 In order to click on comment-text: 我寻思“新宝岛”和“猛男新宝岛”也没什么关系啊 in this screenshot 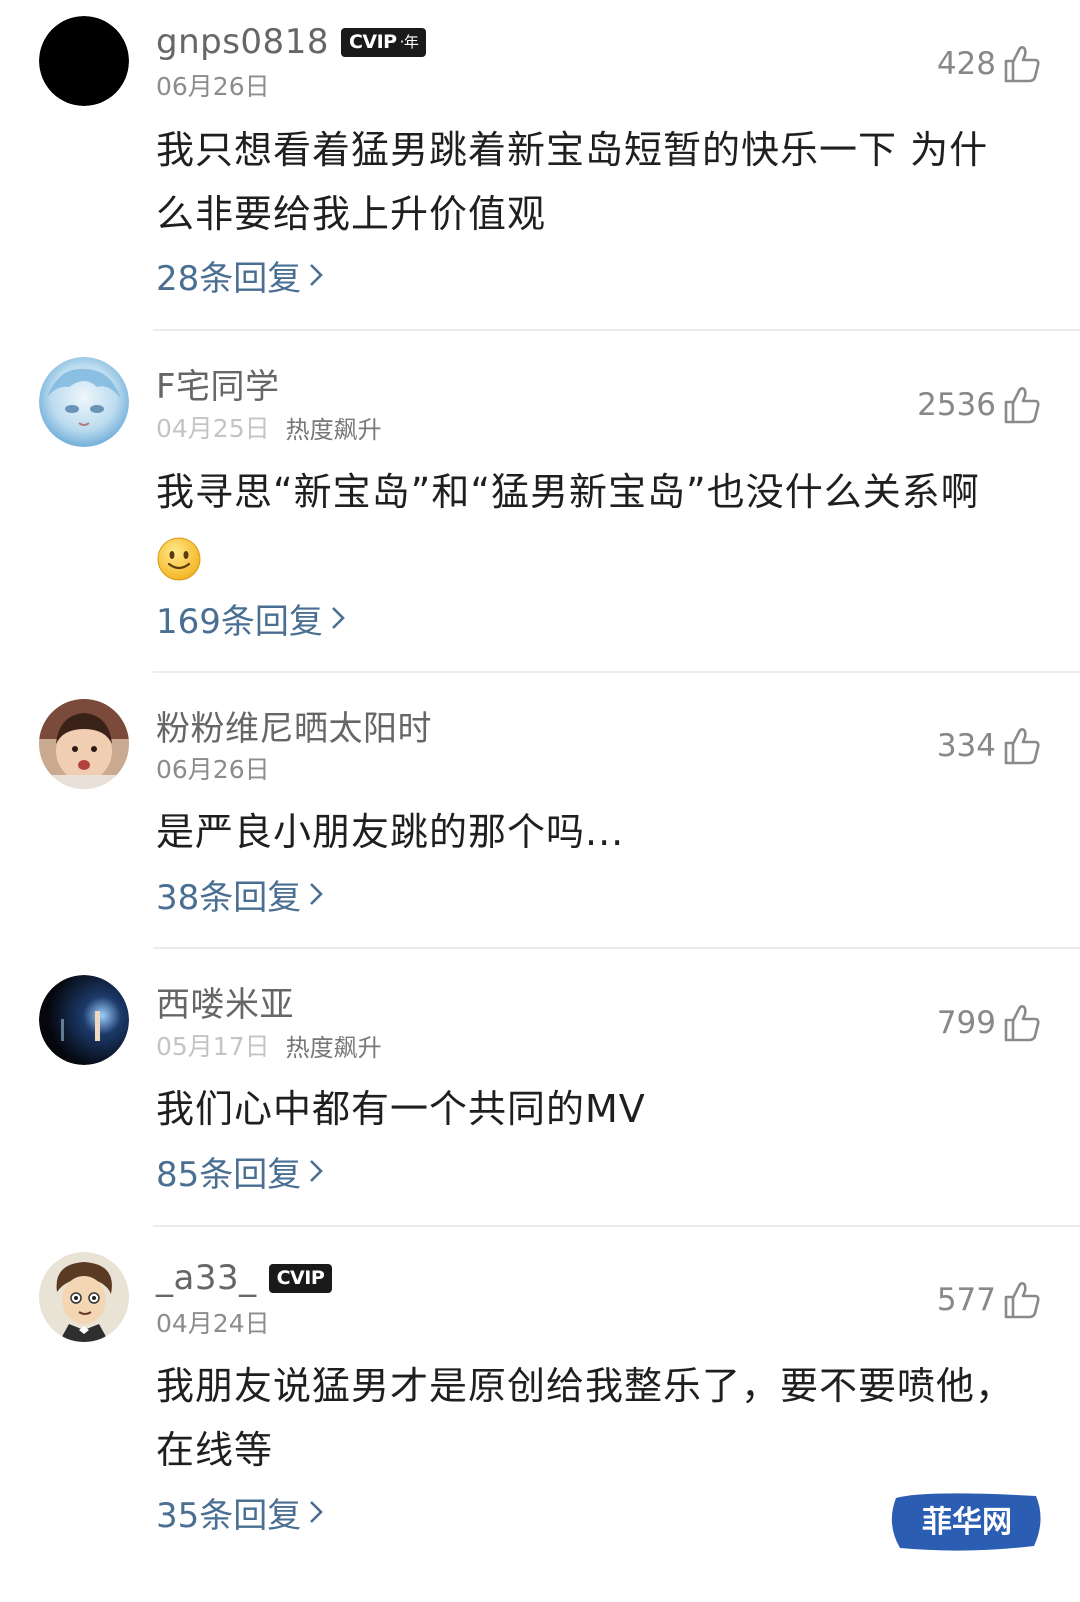, I will do `click(586, 524)`.